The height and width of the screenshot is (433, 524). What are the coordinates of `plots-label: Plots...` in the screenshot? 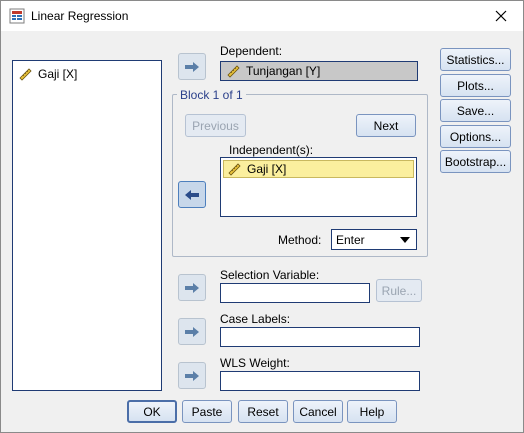 It's located at (475, 85).